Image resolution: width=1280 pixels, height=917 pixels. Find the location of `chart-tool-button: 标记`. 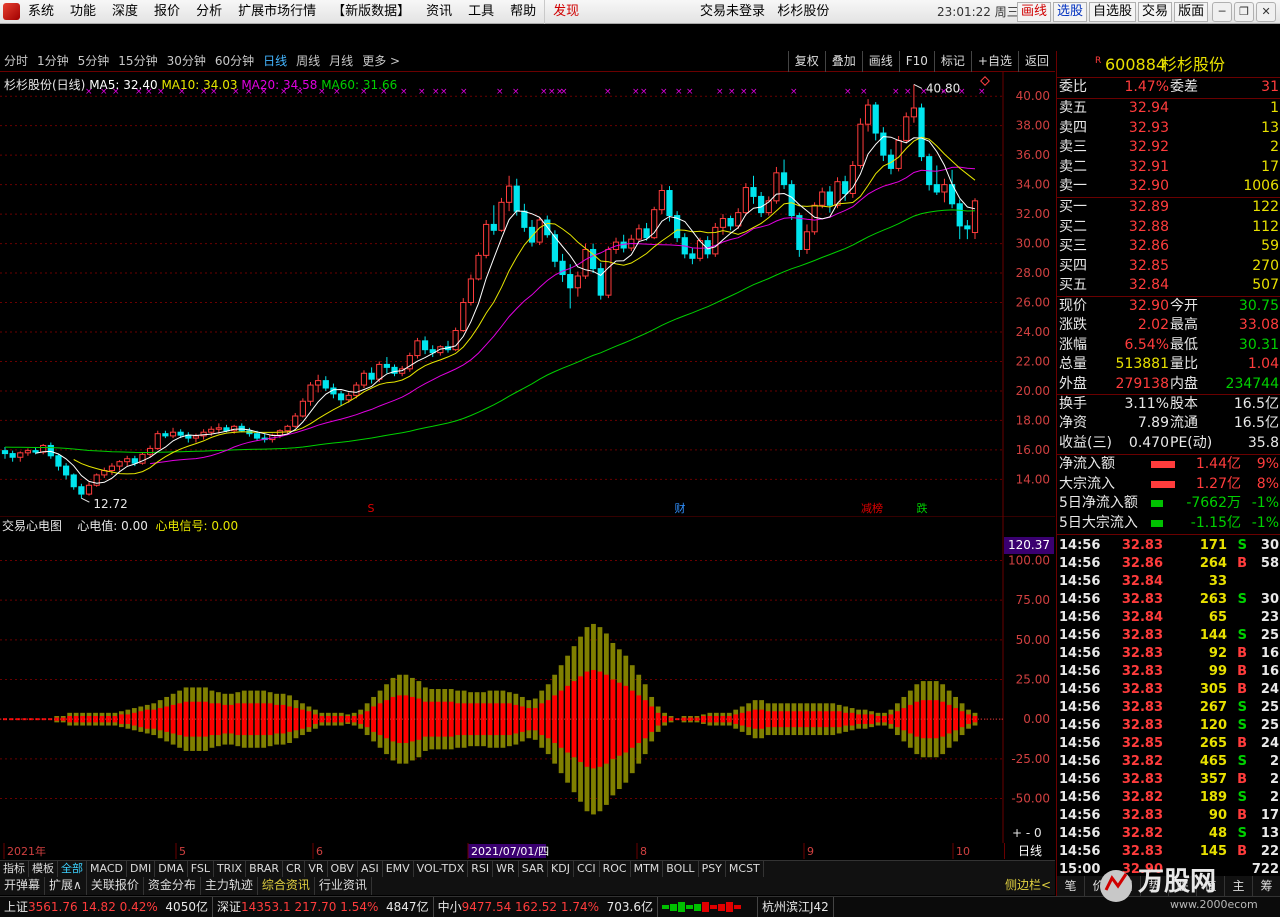

chart-tool-button: 标记 is located at coordinates (952, 61).